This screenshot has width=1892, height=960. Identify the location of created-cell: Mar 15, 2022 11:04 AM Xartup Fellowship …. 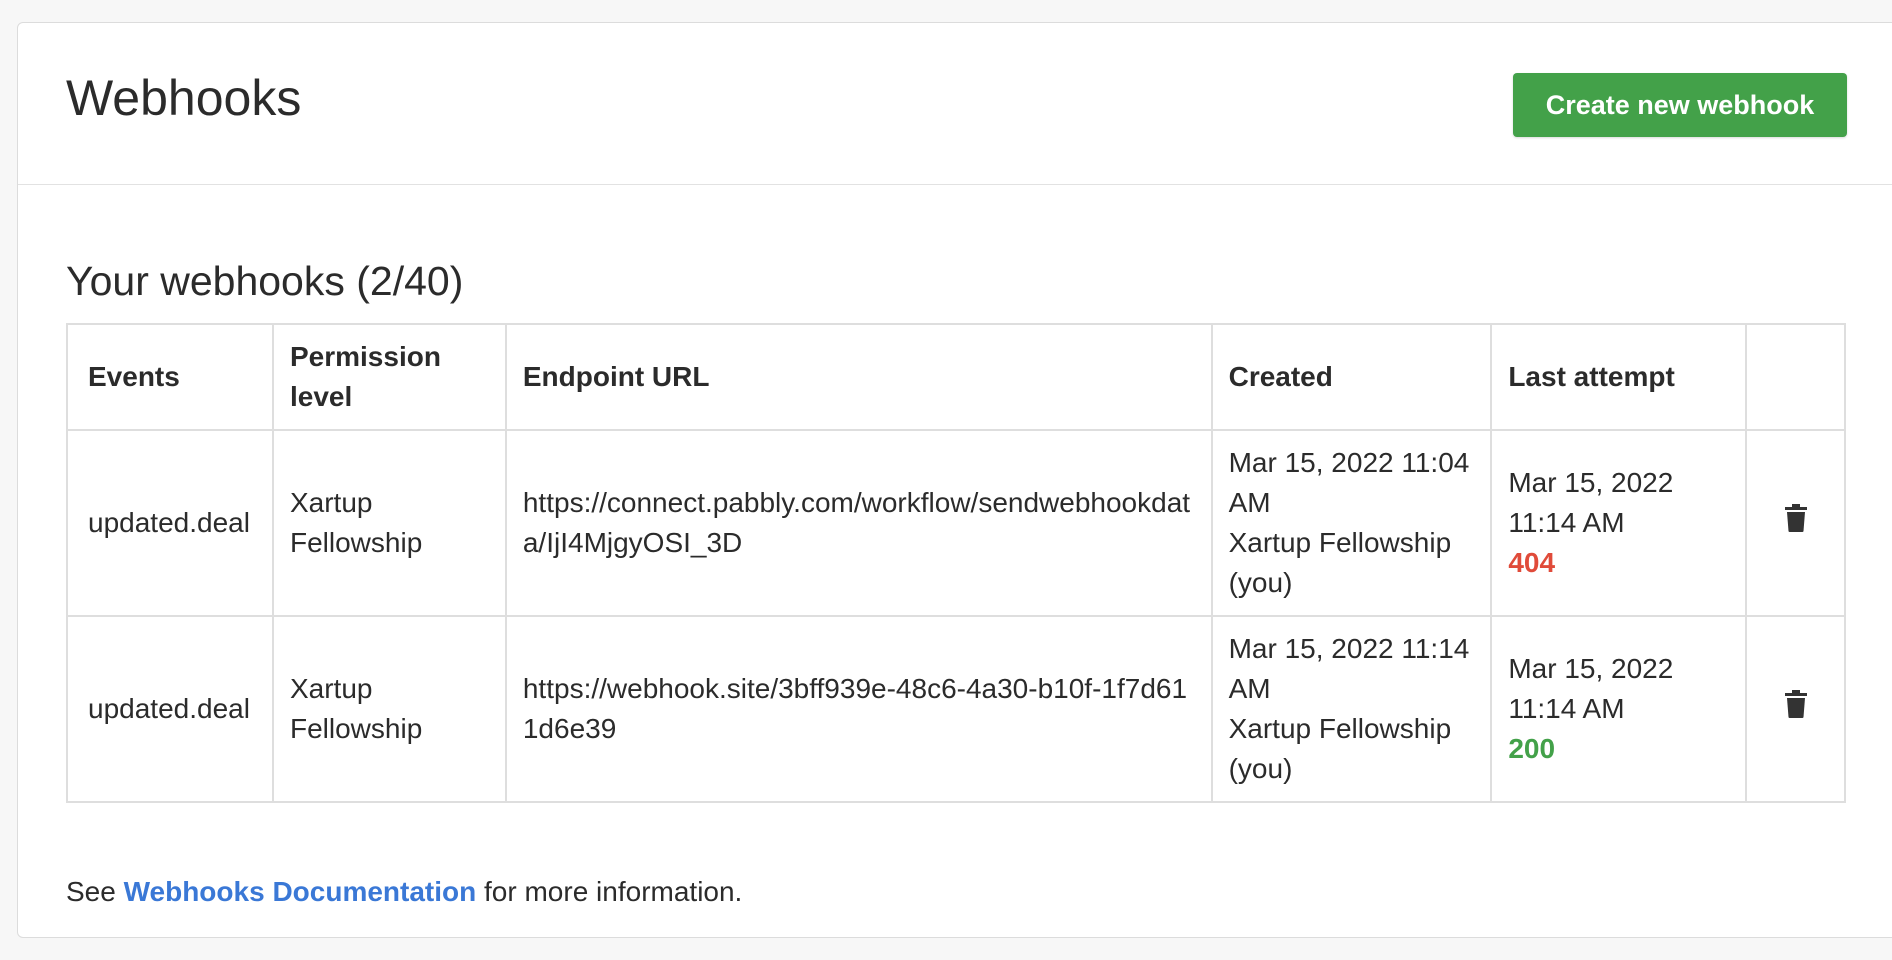
(1351, 523).